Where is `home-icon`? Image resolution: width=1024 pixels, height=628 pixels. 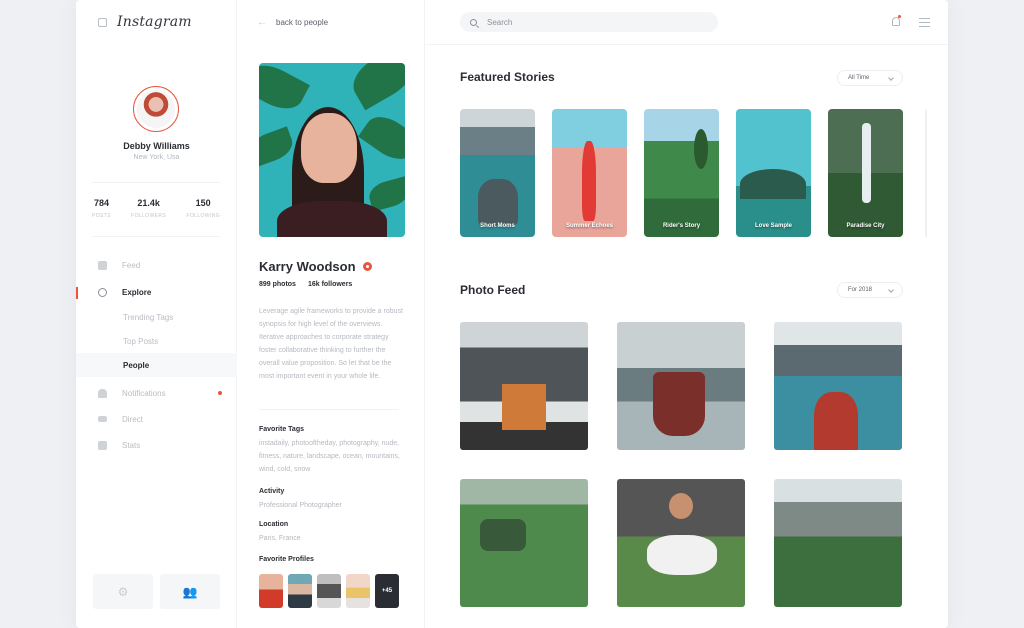
home-icon is located at coordinates (102, 265).